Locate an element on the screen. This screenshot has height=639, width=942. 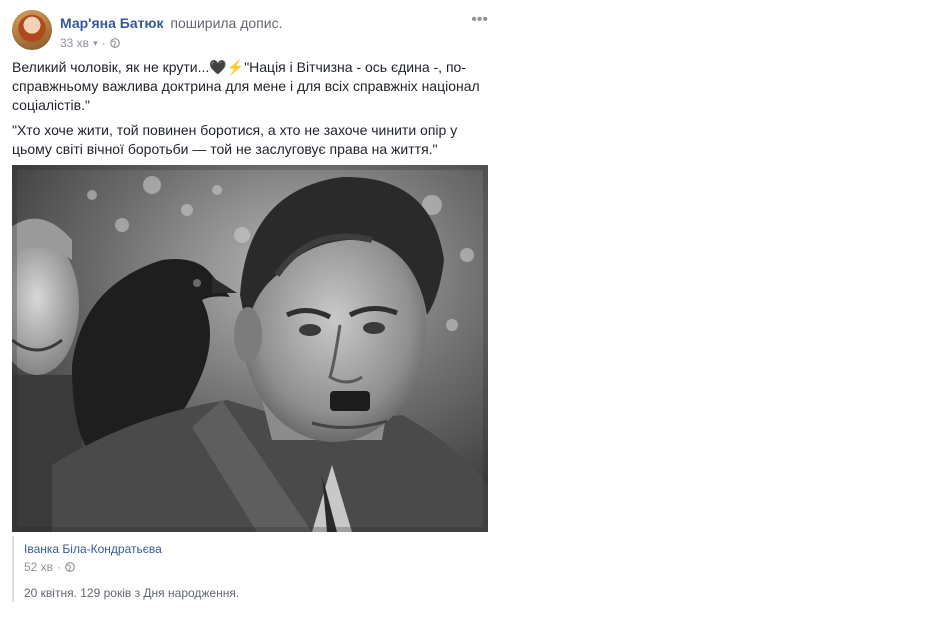
author-line: Мар'яна Батюк поширила допис. is located at coordinates (270, 23).